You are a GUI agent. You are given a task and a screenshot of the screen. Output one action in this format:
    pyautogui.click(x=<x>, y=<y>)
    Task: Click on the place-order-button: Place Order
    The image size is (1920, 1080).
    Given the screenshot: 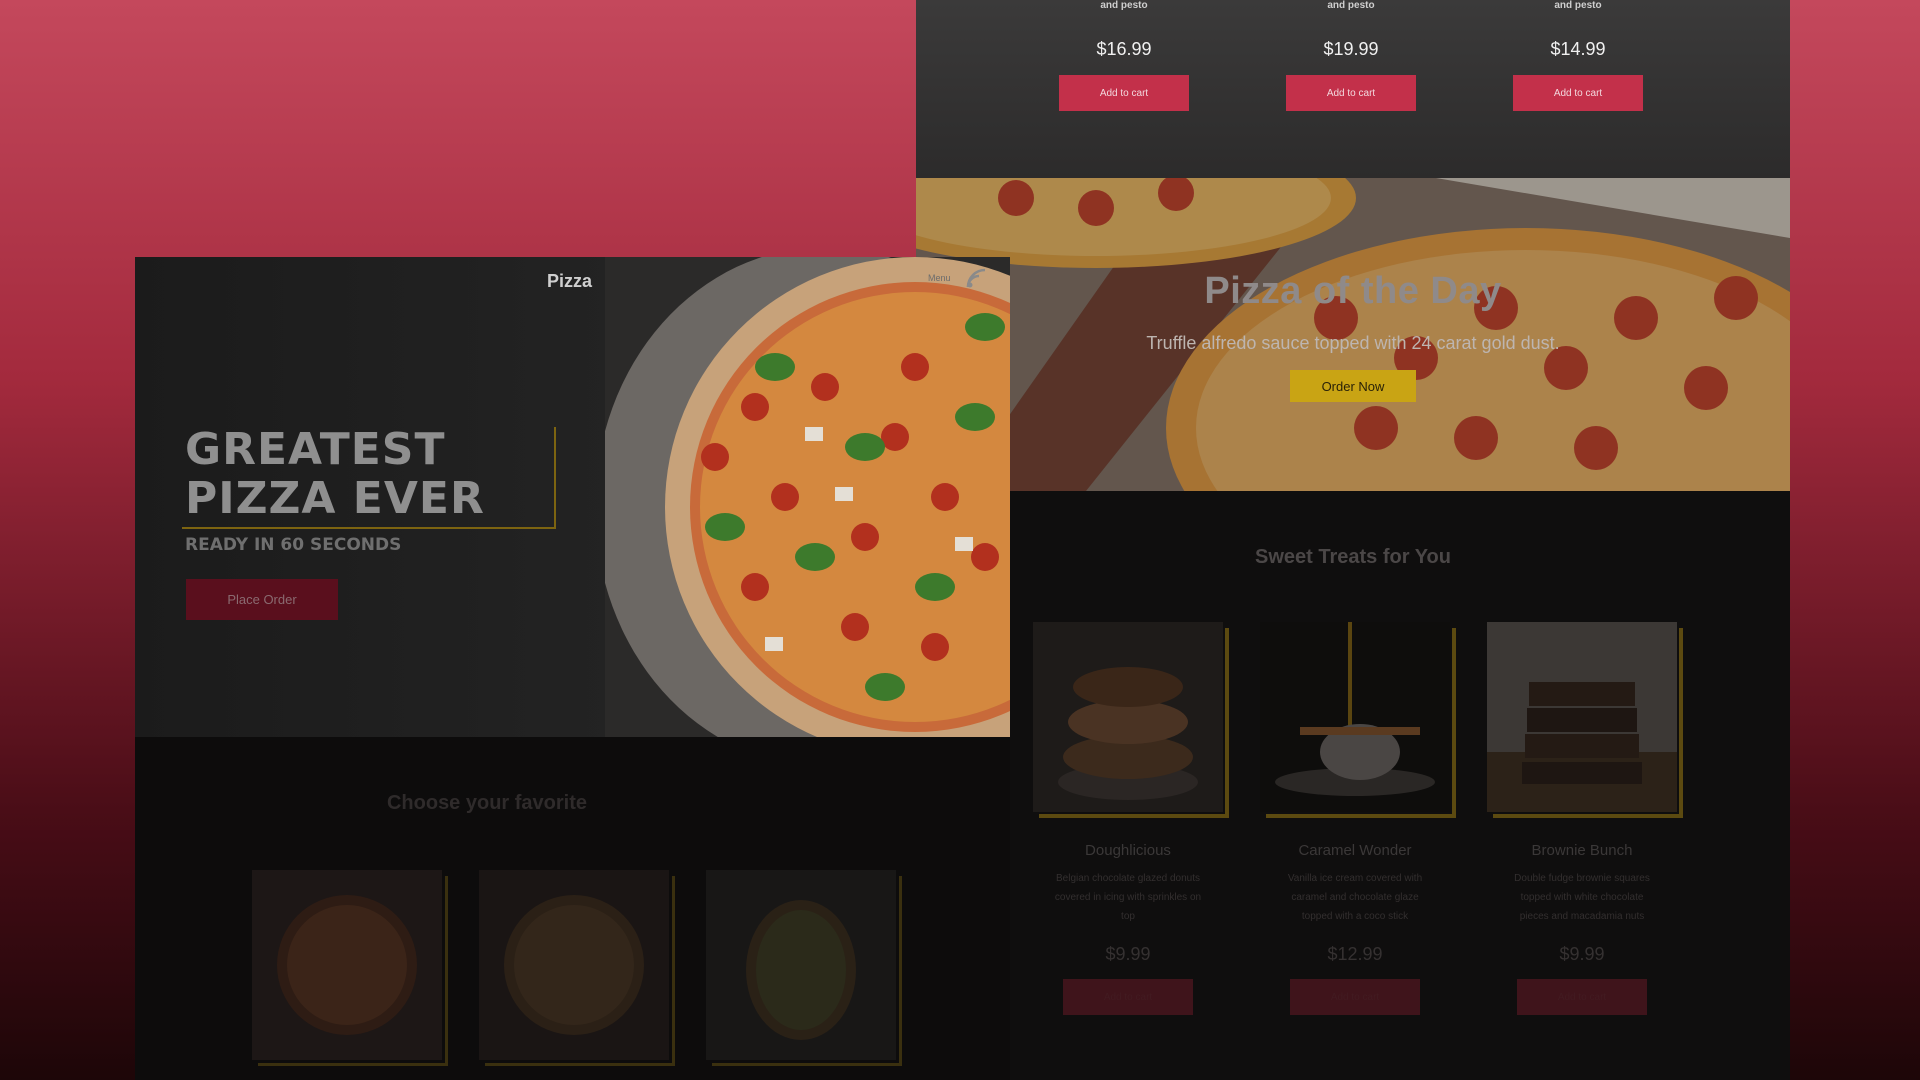 What is the action you would take?
    pyautogui.click(x=262, y=599)
    